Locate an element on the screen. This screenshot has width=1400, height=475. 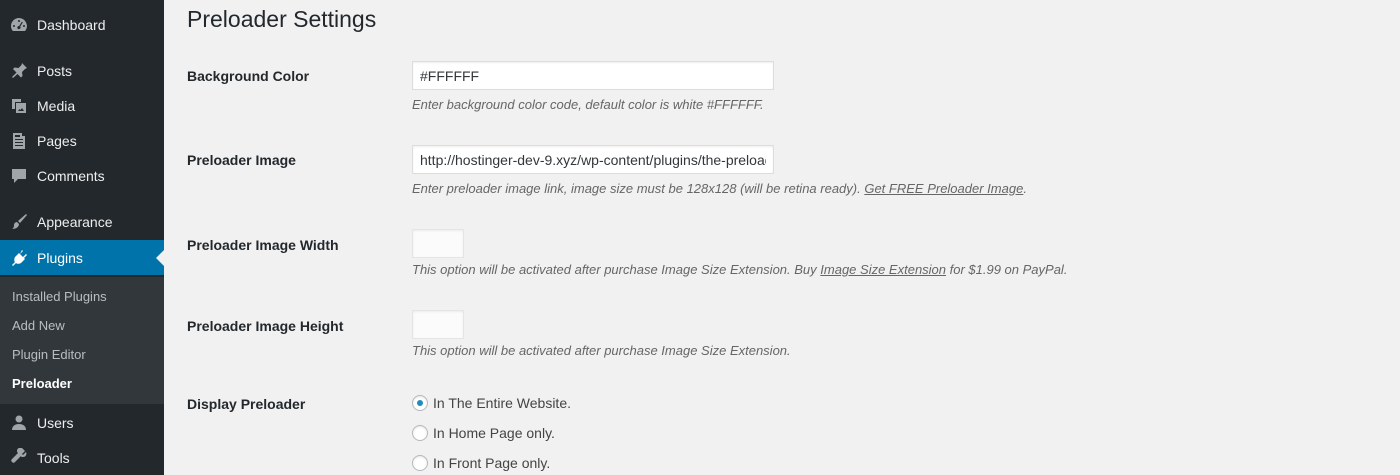
sidebar-item-appearance: Appearance is located at coordinates (82, 221).